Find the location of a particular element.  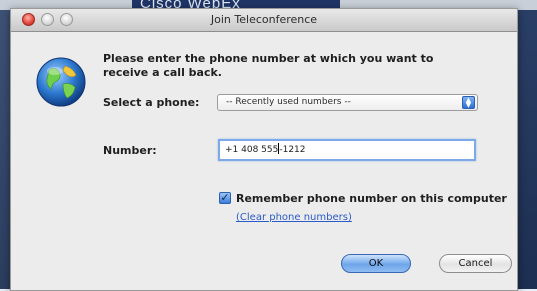

globe-icon is located at coordinates (61, 82).